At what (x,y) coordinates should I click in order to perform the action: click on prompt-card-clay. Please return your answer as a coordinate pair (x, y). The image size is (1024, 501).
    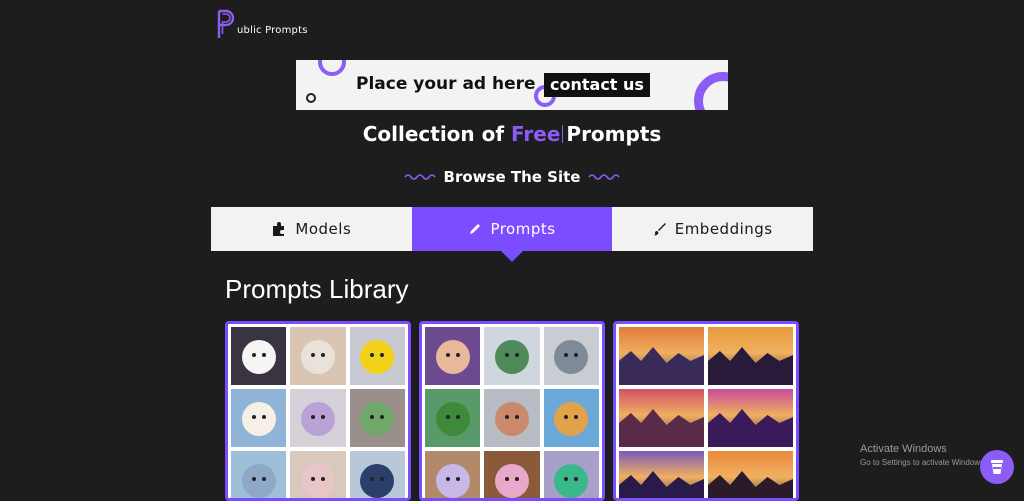
    Looking at the image, I should click on (512, 411).